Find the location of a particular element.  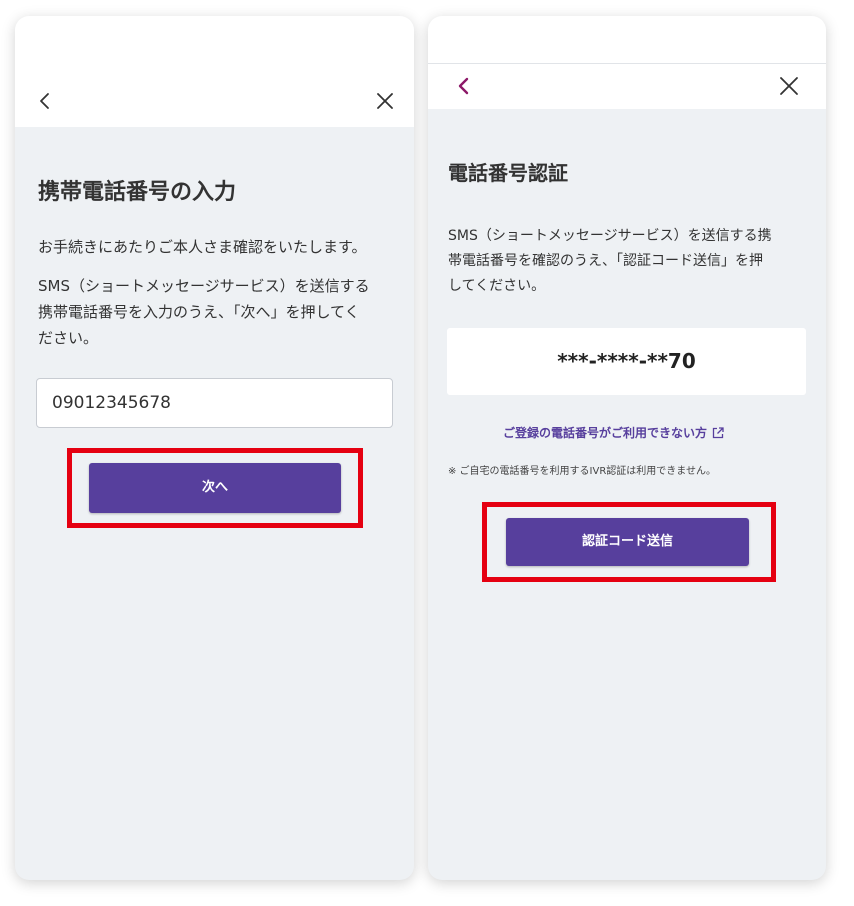

instruction-line: SMS（ショートメッセージサービス）を送信する is located at coordinates (204, 286).